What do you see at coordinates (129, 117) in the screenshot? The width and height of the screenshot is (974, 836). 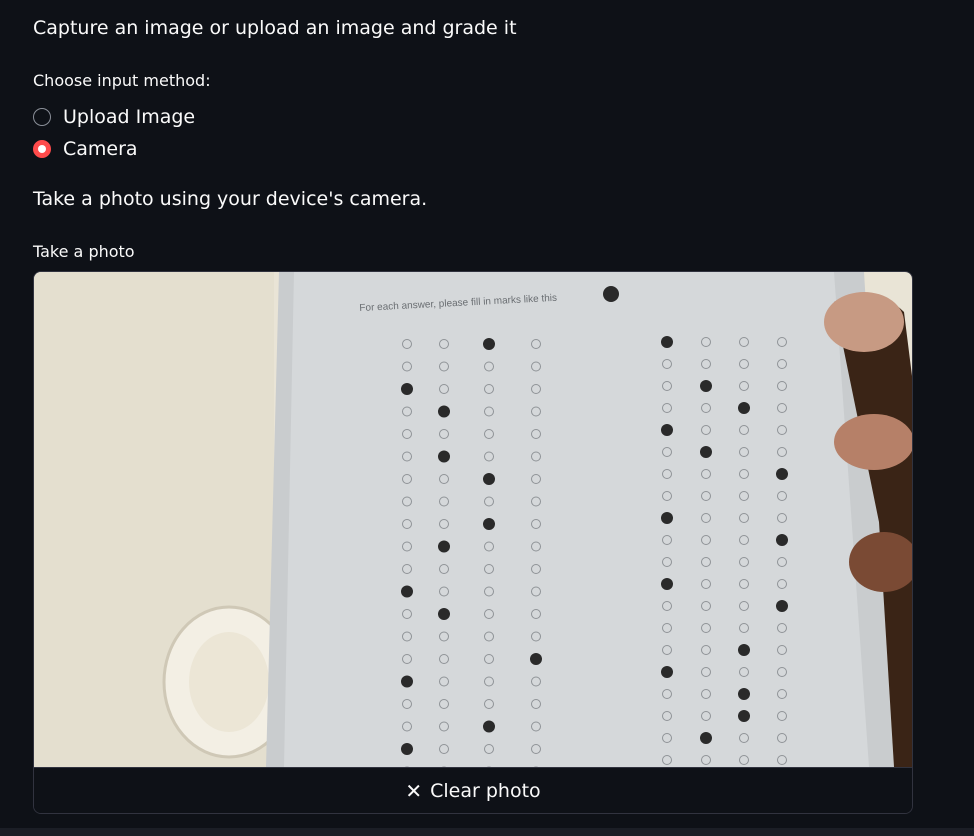 I see `radio-label: Upload Image` at bounding box center [129, 117].